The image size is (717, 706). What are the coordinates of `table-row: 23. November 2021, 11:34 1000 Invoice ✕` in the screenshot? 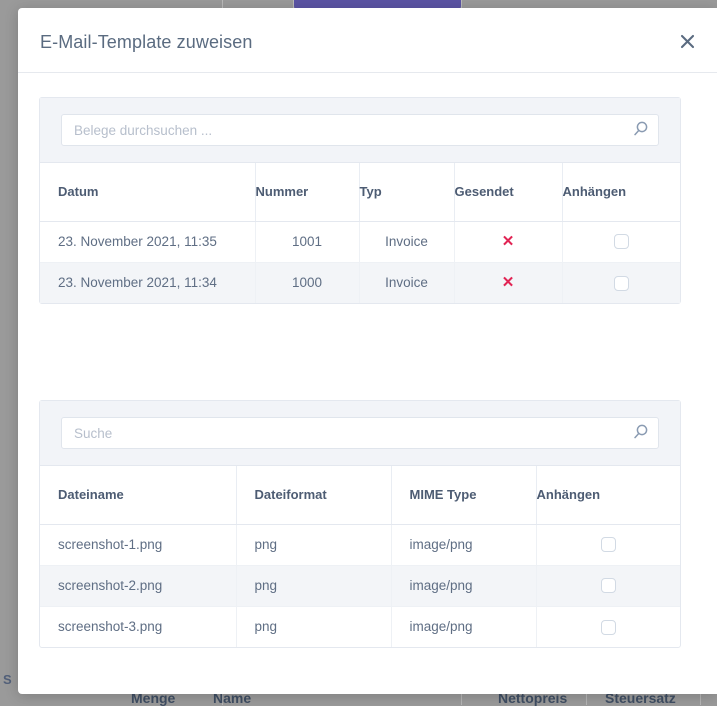 It's located at (360, 282).